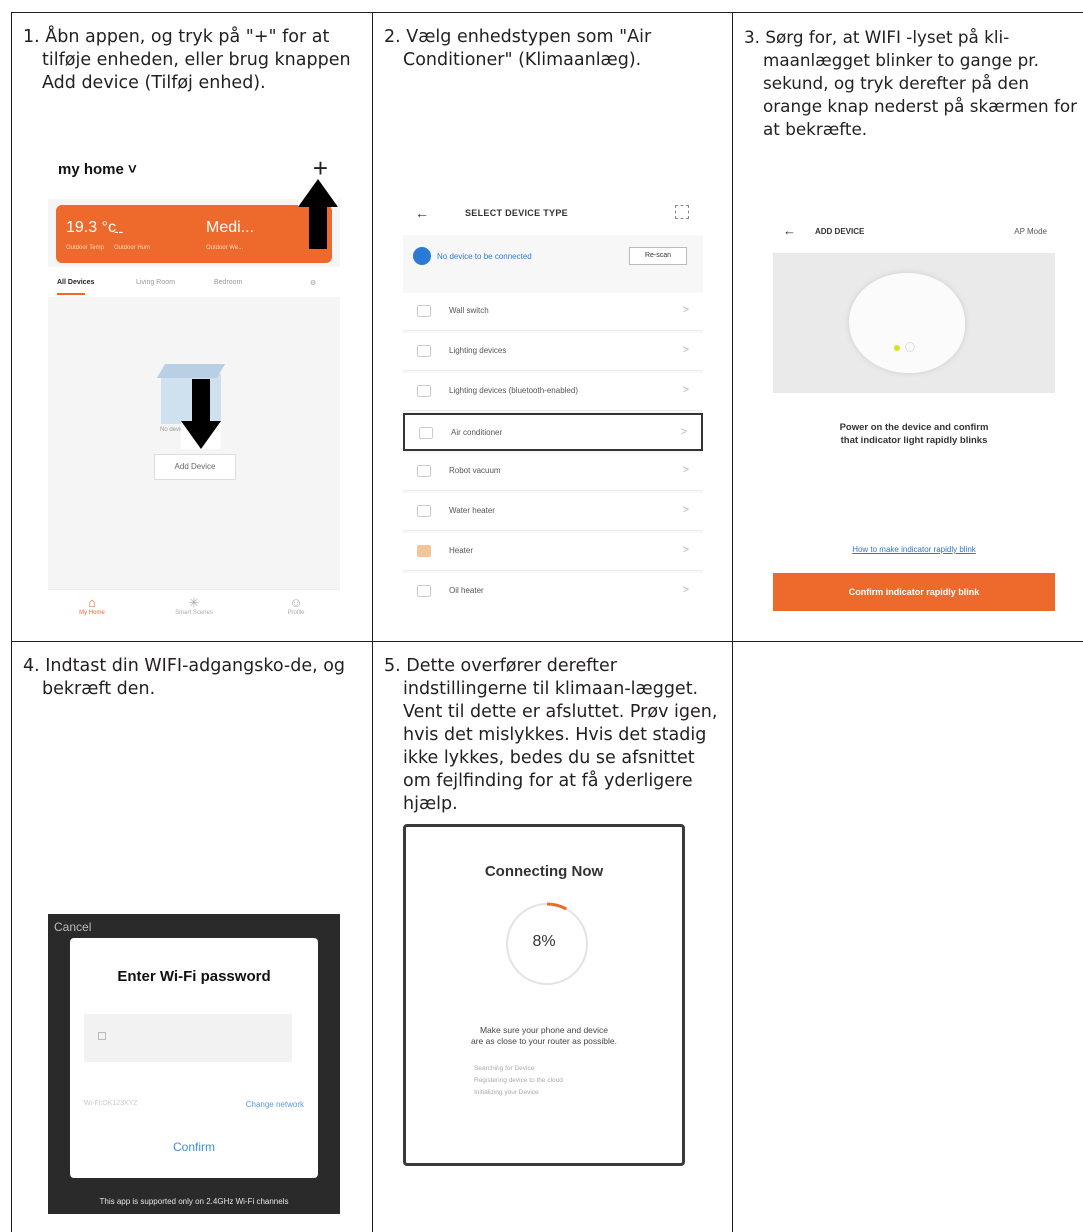 The width and height of the screenshot is (1083, 1232). I want to click on top-bar: ← SELECT DEVICE TYPE, so click(553, 214).